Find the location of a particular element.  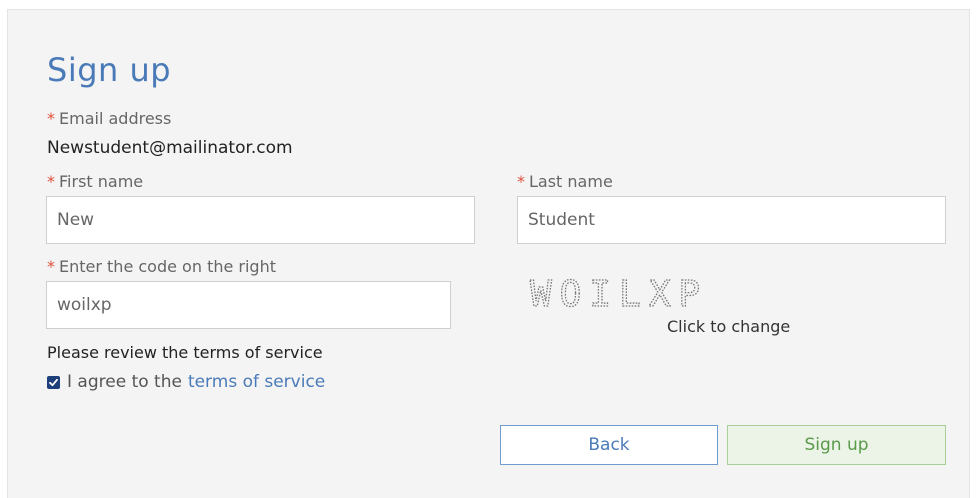

captcha-image: WOILXP is located at coordinates (653, 293).